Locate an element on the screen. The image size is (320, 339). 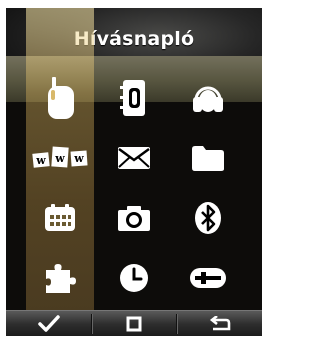
headset-icon is located at coordinates (208, 99).